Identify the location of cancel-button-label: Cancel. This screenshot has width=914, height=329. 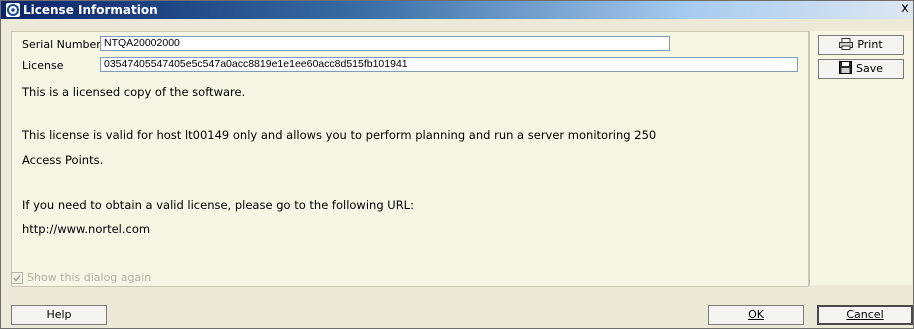
(865, 314).